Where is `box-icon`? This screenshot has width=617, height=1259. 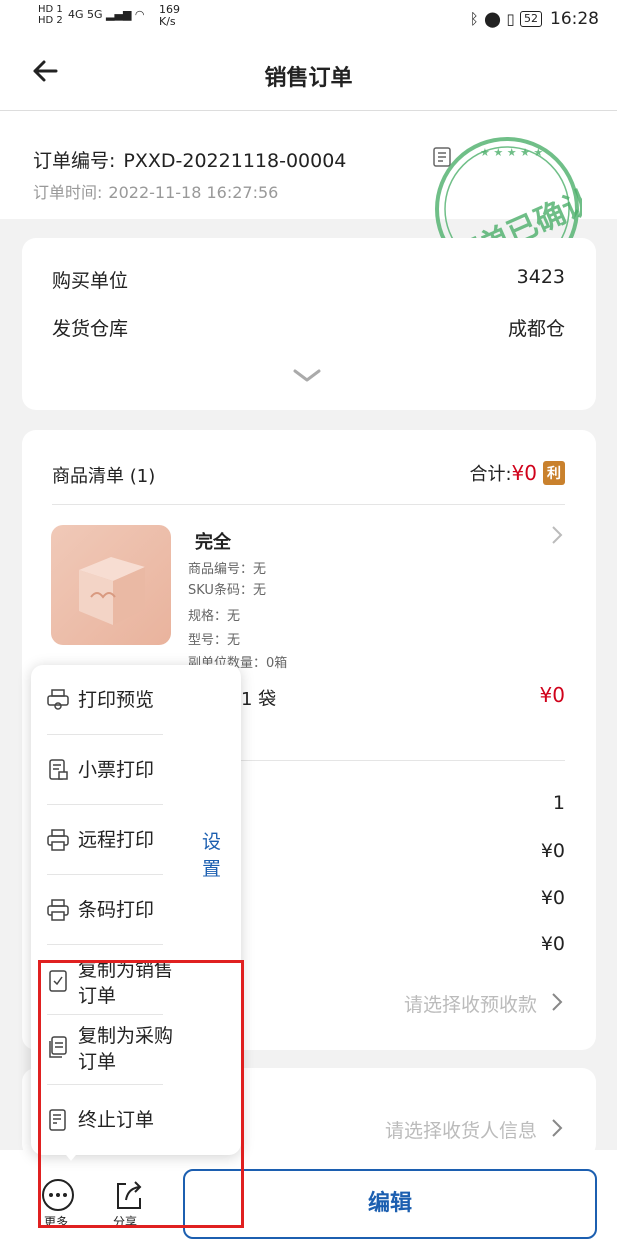
box-icon is located at coordinates (112, 591).